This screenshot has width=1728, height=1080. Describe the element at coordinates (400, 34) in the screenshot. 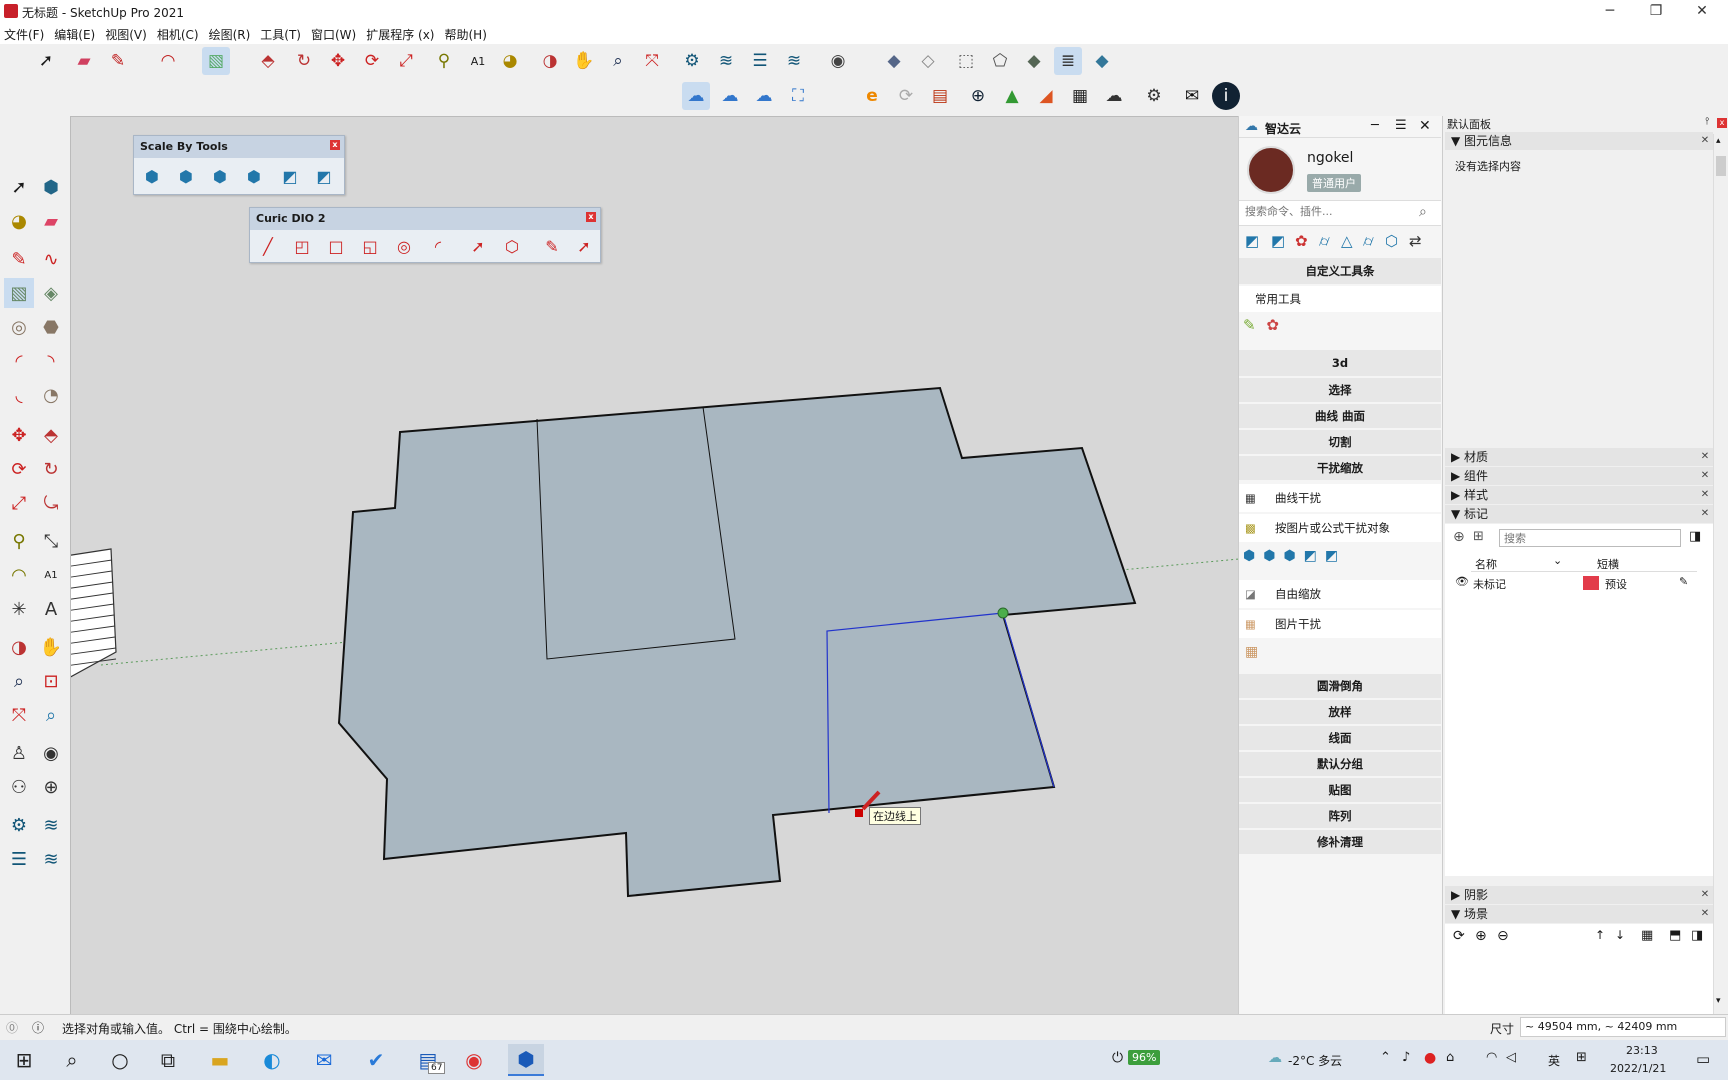

I see `menu-extensions: 扩展程序 (x)` at that location.